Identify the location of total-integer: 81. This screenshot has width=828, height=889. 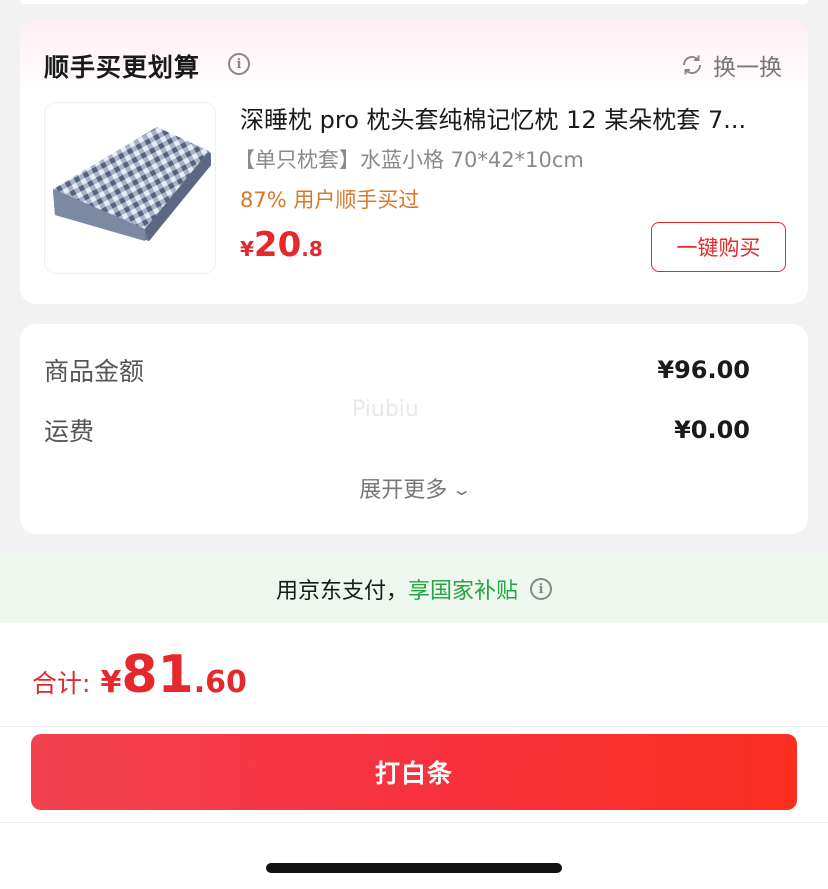
(157, 675).